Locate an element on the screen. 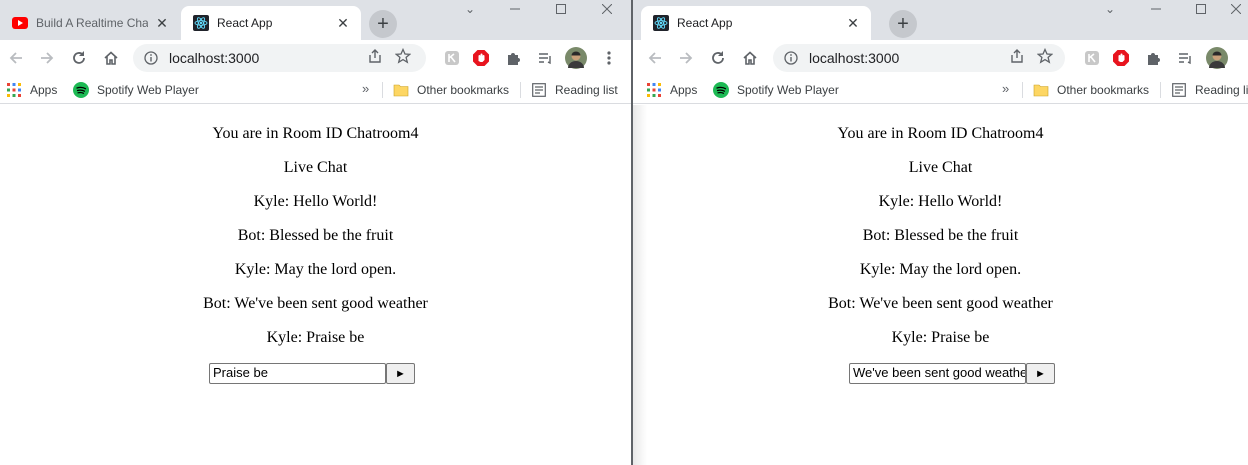 The width and height of the screenshot is (1248, 465). youtube-icon is located at coordinates (20, 23).